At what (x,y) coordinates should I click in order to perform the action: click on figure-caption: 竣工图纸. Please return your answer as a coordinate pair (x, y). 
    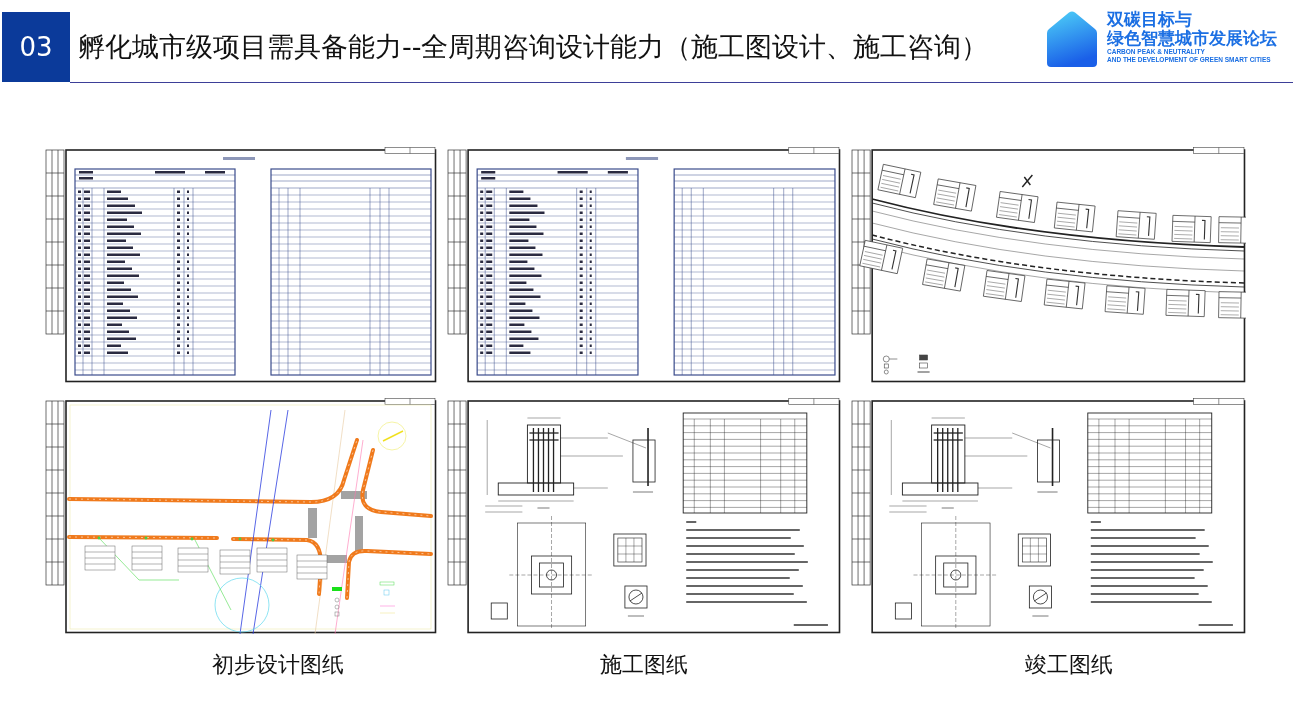
    Looking at the image, I should click on (1068, 665).